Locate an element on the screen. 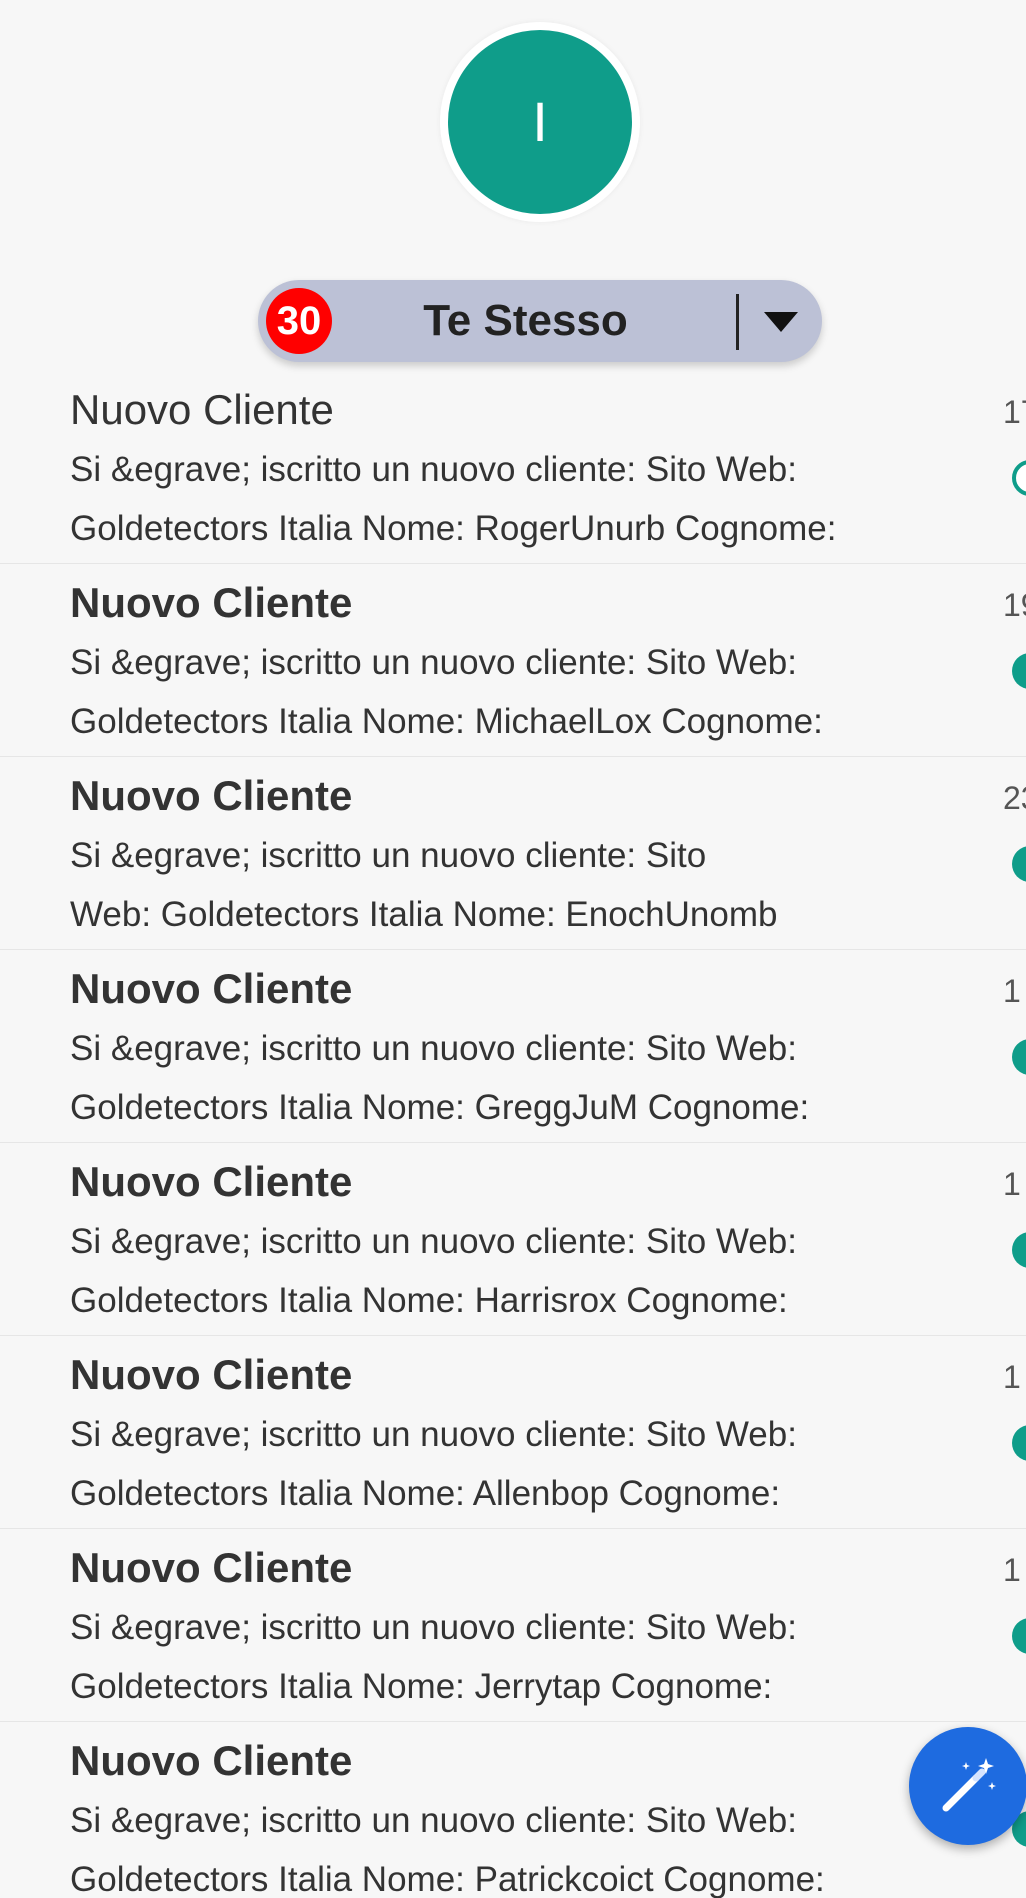 This screenshot has height=1898, width=1026. read-status-icon is located at coordinates (1019, 478).